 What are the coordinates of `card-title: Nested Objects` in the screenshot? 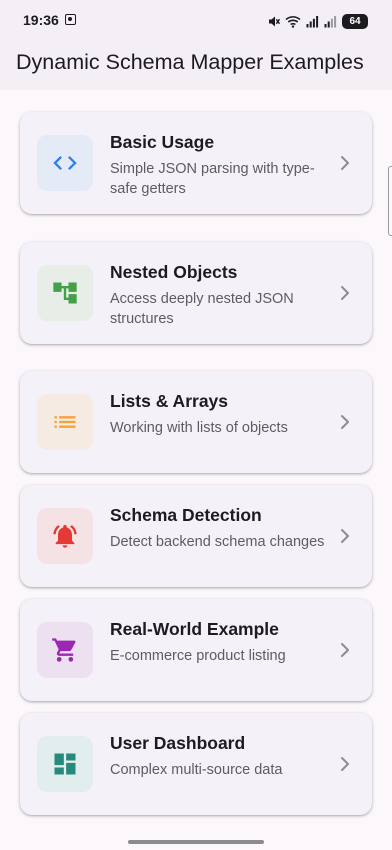 It's located at (174, 272).